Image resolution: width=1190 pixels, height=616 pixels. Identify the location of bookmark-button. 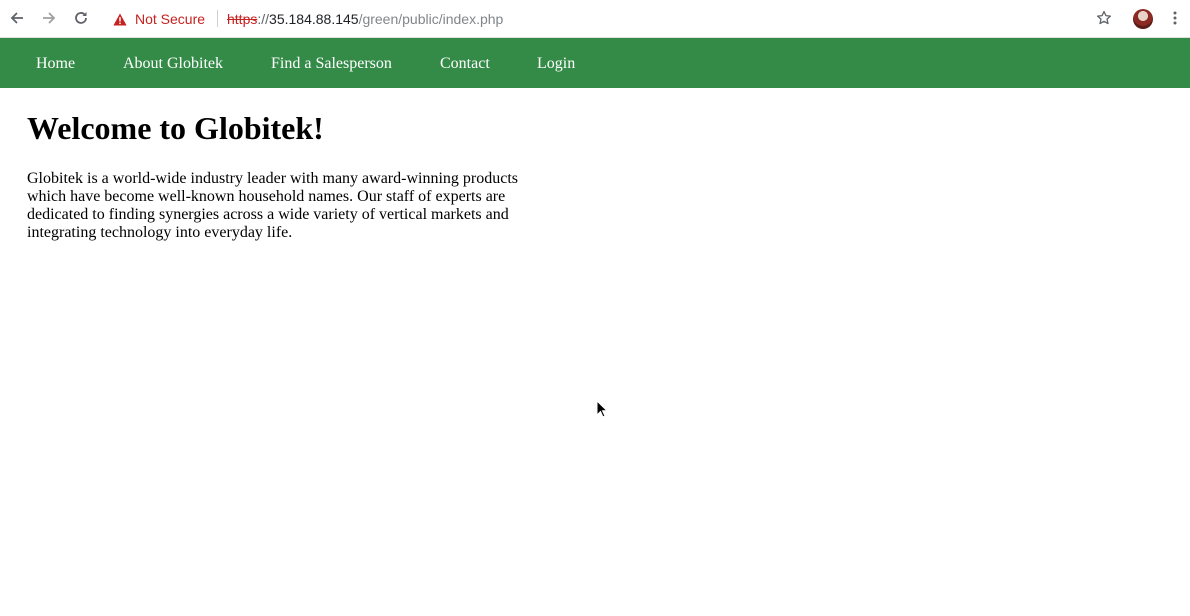
(1104, 18).